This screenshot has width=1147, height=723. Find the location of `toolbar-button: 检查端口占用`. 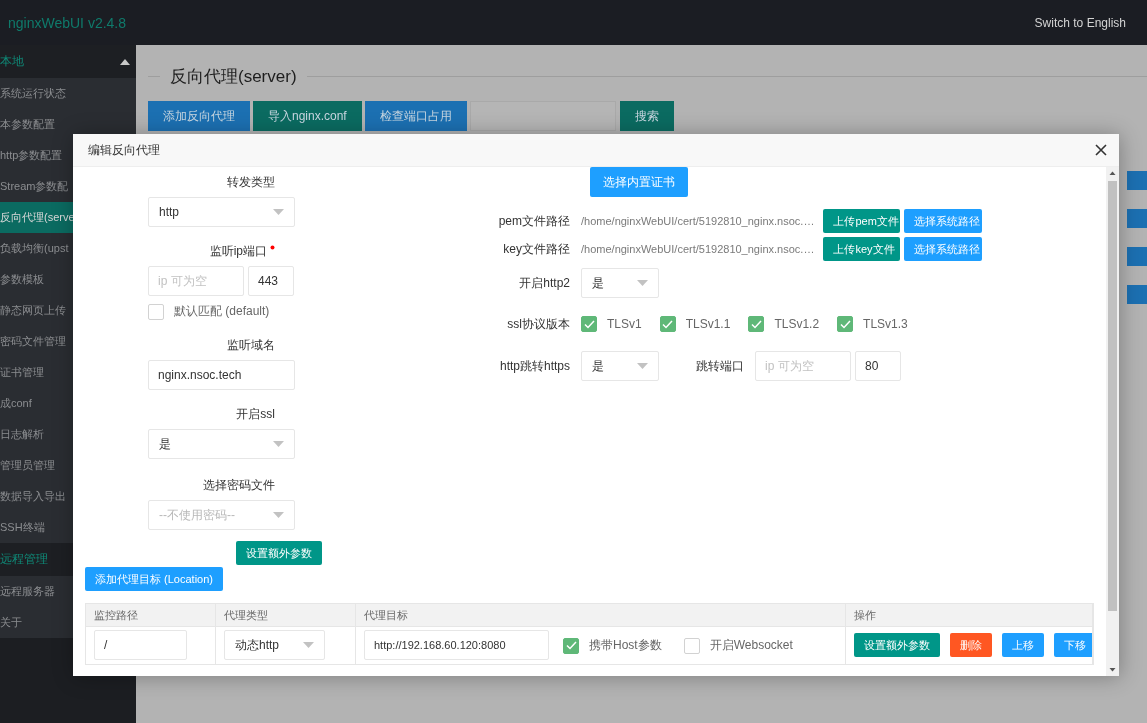

toolbar-button: 检查端口占用 is located at coordinates (415, 116).